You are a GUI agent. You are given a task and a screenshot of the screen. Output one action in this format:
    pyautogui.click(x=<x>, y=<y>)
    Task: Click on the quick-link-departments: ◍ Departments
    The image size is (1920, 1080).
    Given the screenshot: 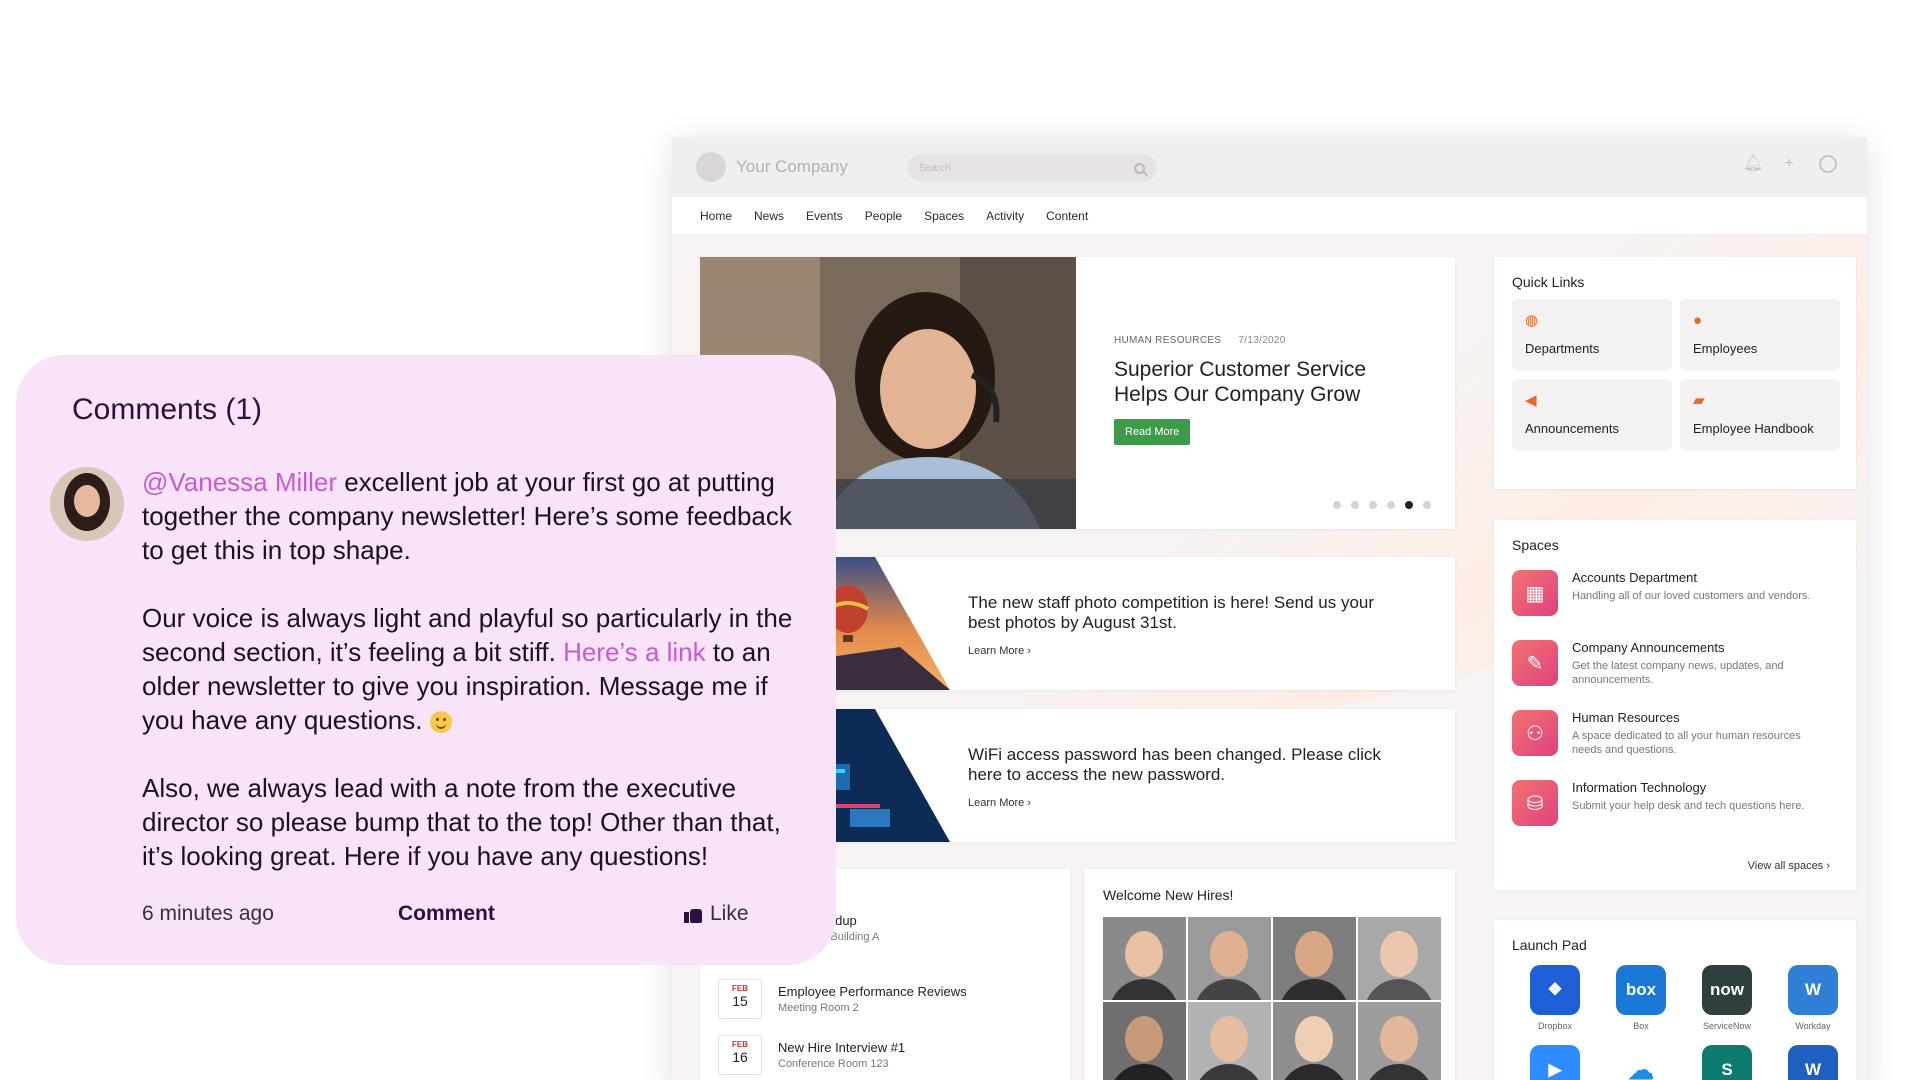 What is the action you would take?
    pyautogui.click(x=1592, y=335)
    